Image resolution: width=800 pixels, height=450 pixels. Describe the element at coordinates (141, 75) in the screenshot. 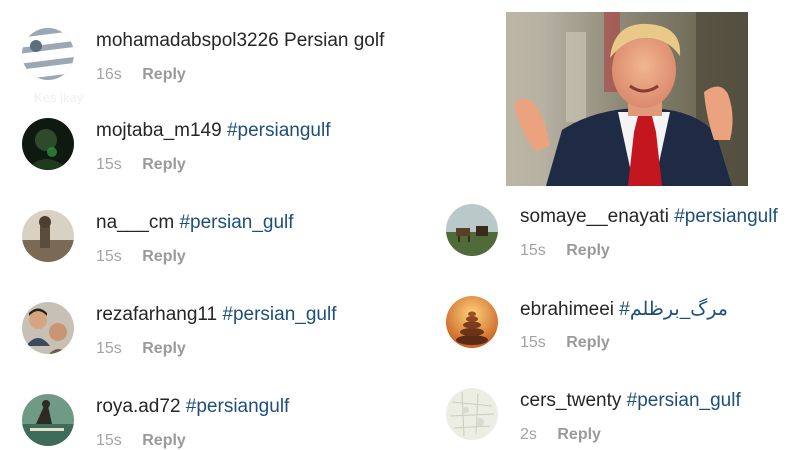

I see `comment-meta: 16s Reply` at that location.